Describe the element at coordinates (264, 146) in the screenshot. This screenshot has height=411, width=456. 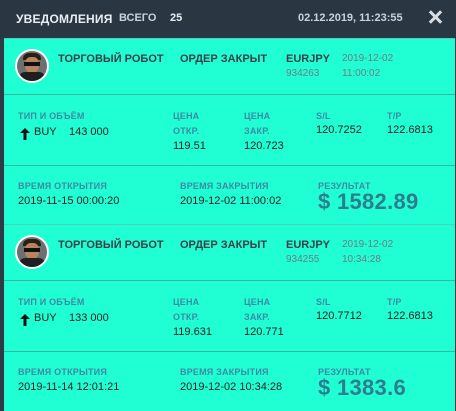
I see `close-price: 120.723` at that location.